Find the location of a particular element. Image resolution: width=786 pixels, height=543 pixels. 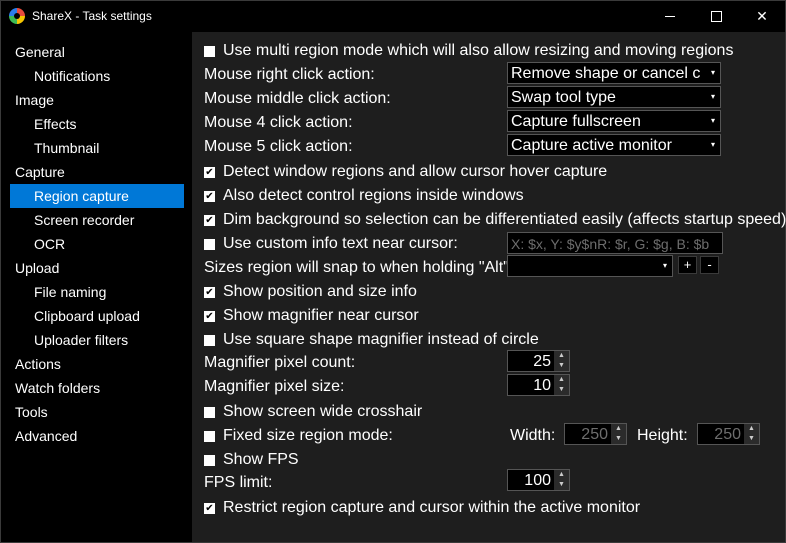

custom-info-checkbox is located at coordinates (209, 244).